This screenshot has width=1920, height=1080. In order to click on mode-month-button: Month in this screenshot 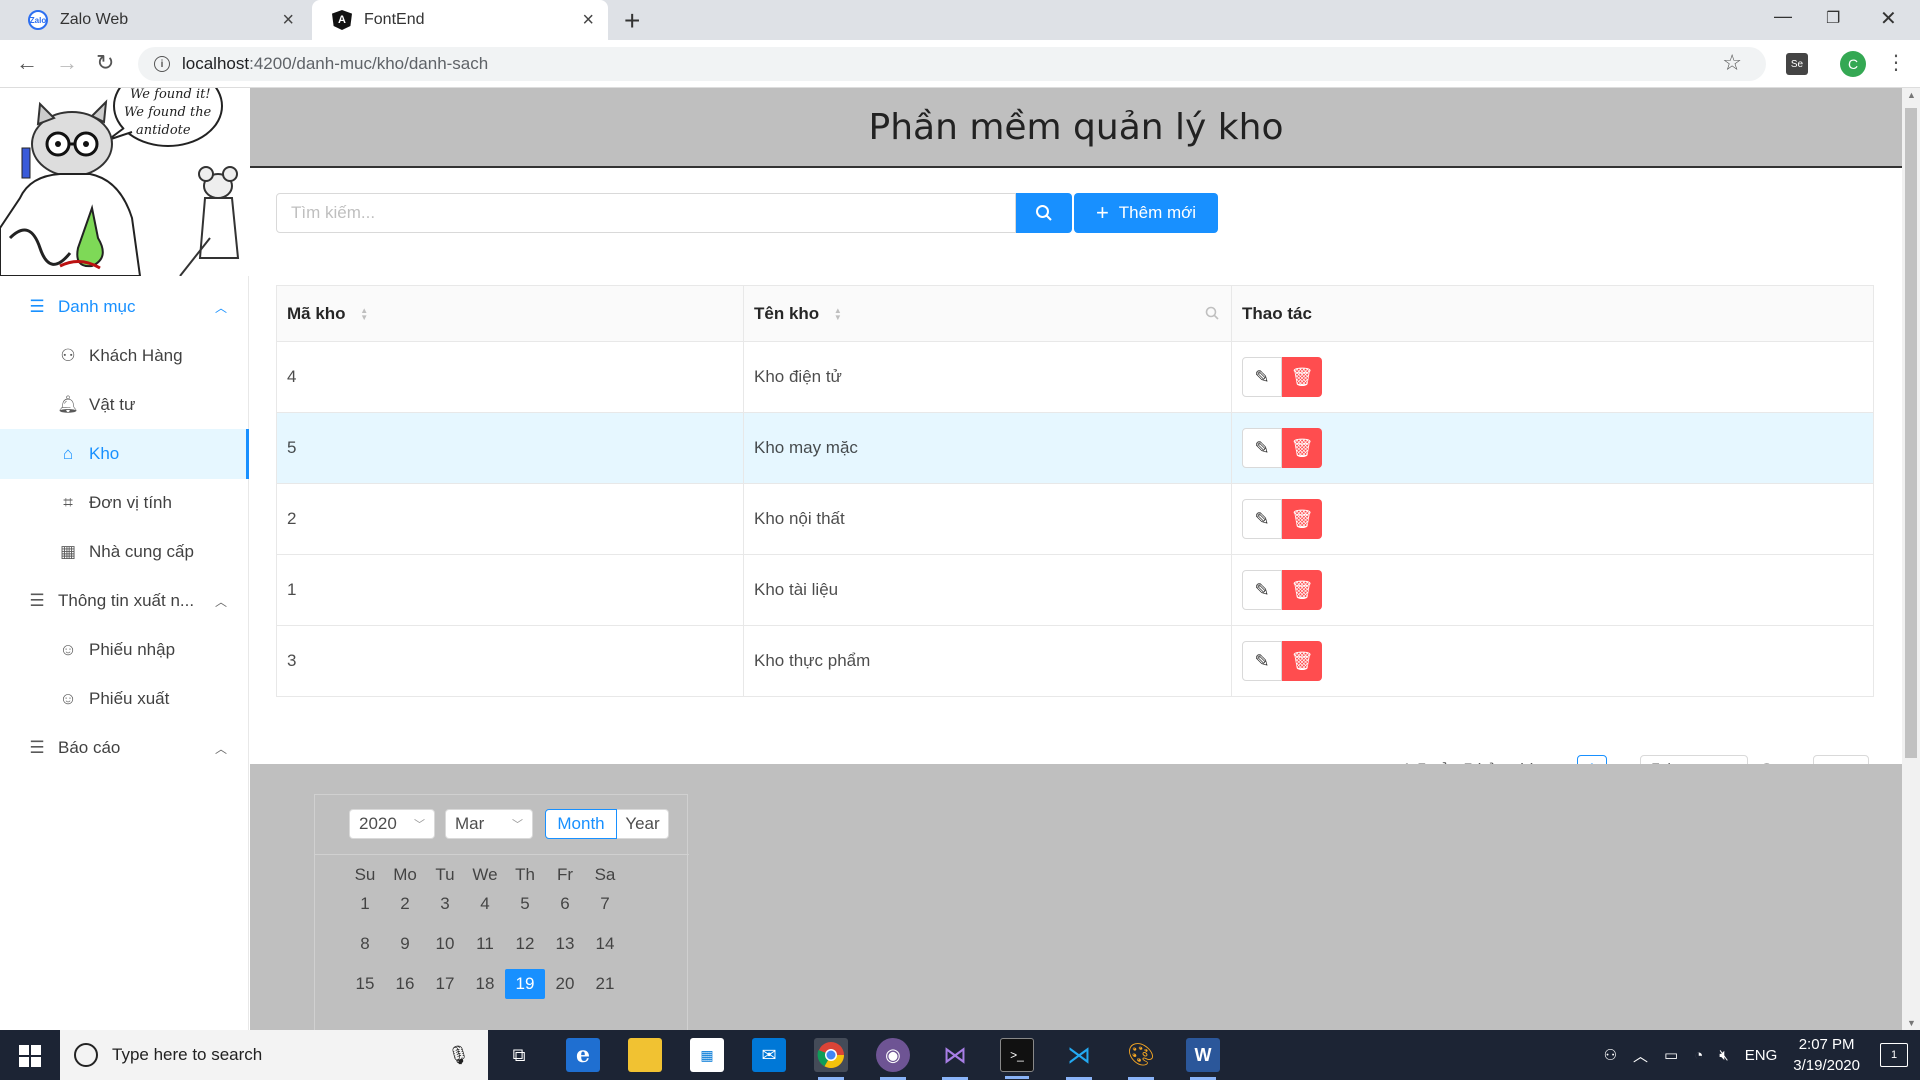, I will do `click(581, 824)`.